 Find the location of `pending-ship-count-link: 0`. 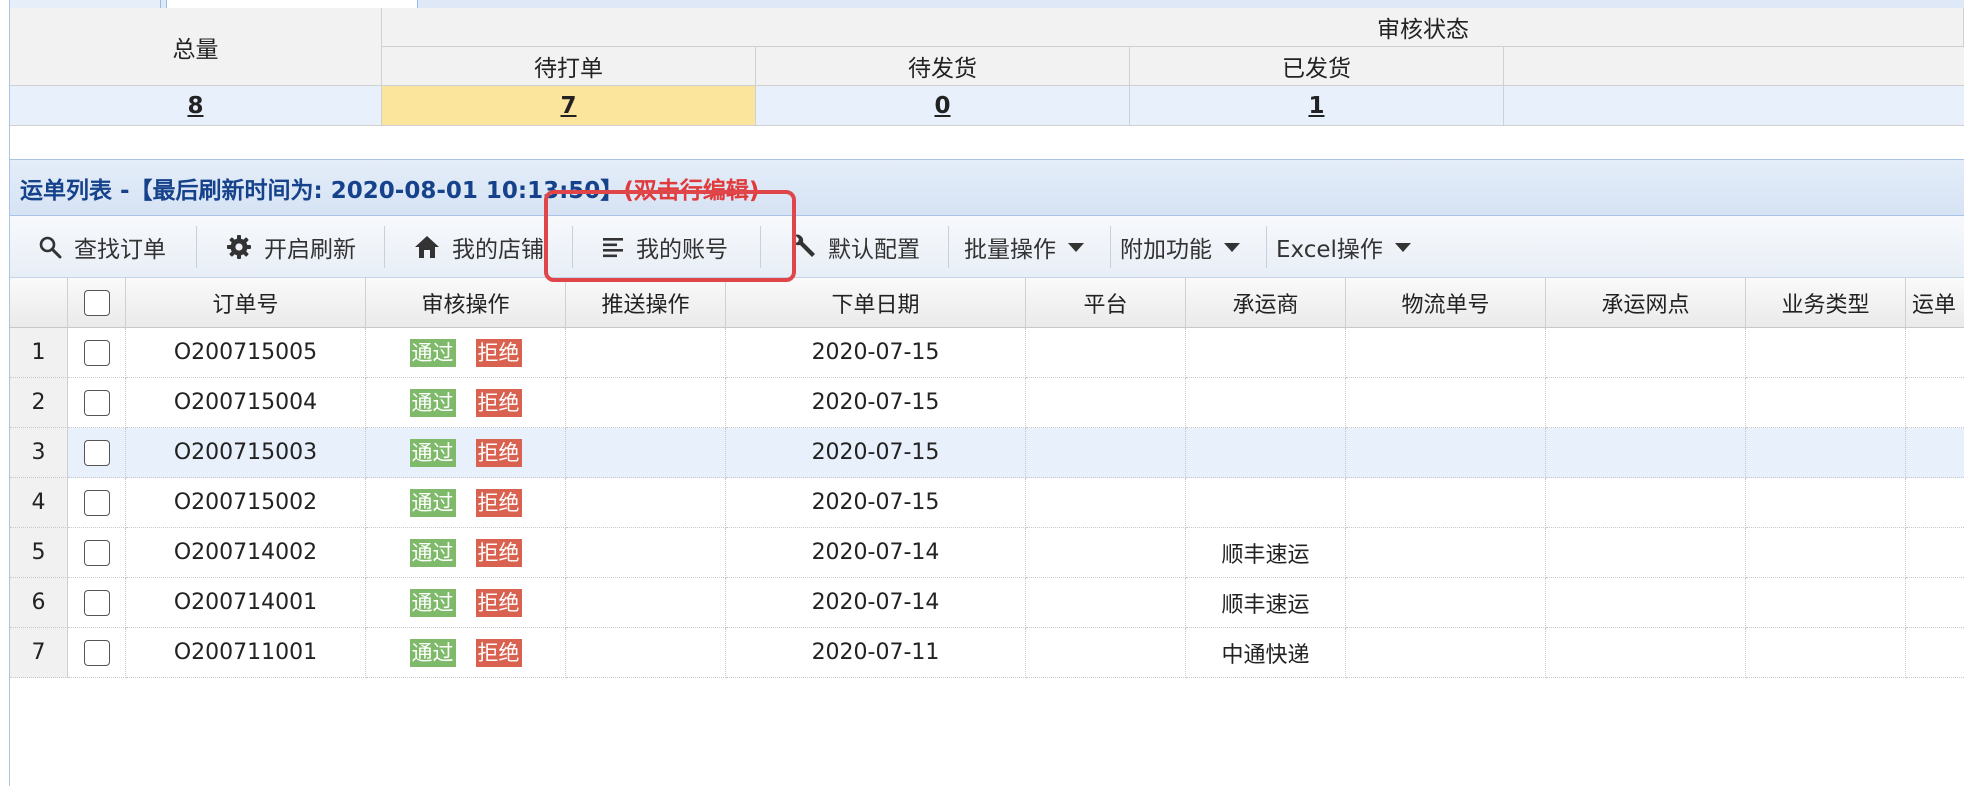

pending-ship-count-link: 0 is located at coordinates (943, 106).